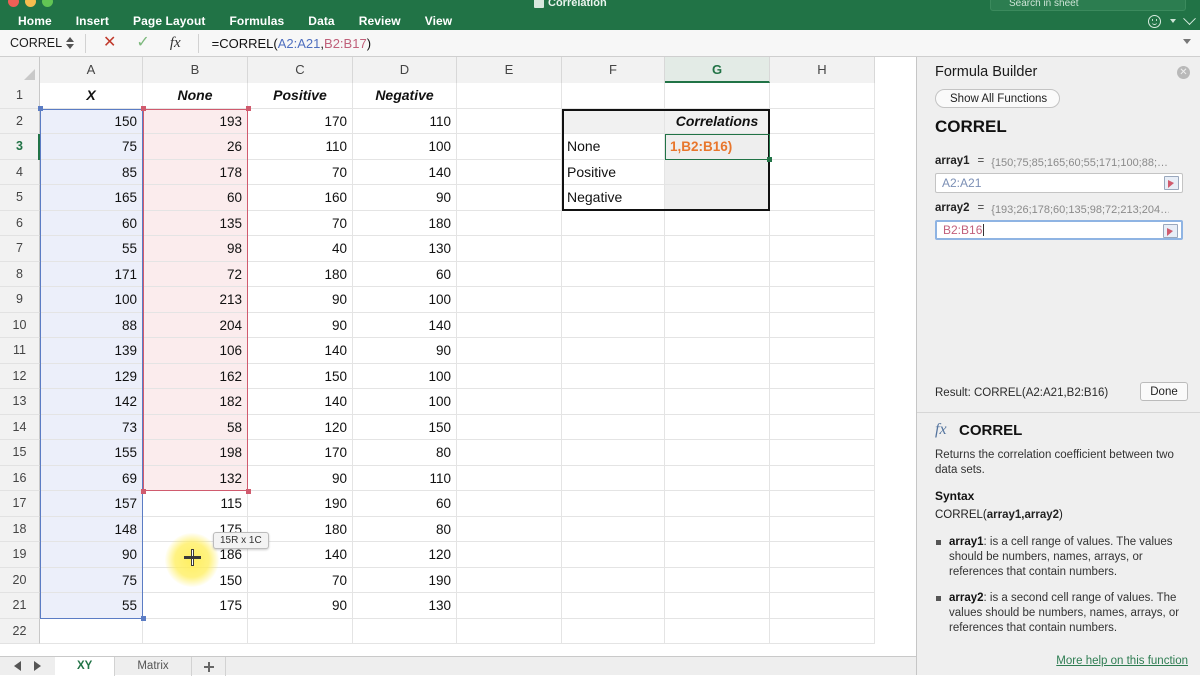 Image resolution: width=1200 pixels, height=676 pixels. I want to click on cell-C20: 70, so click(300, 580).